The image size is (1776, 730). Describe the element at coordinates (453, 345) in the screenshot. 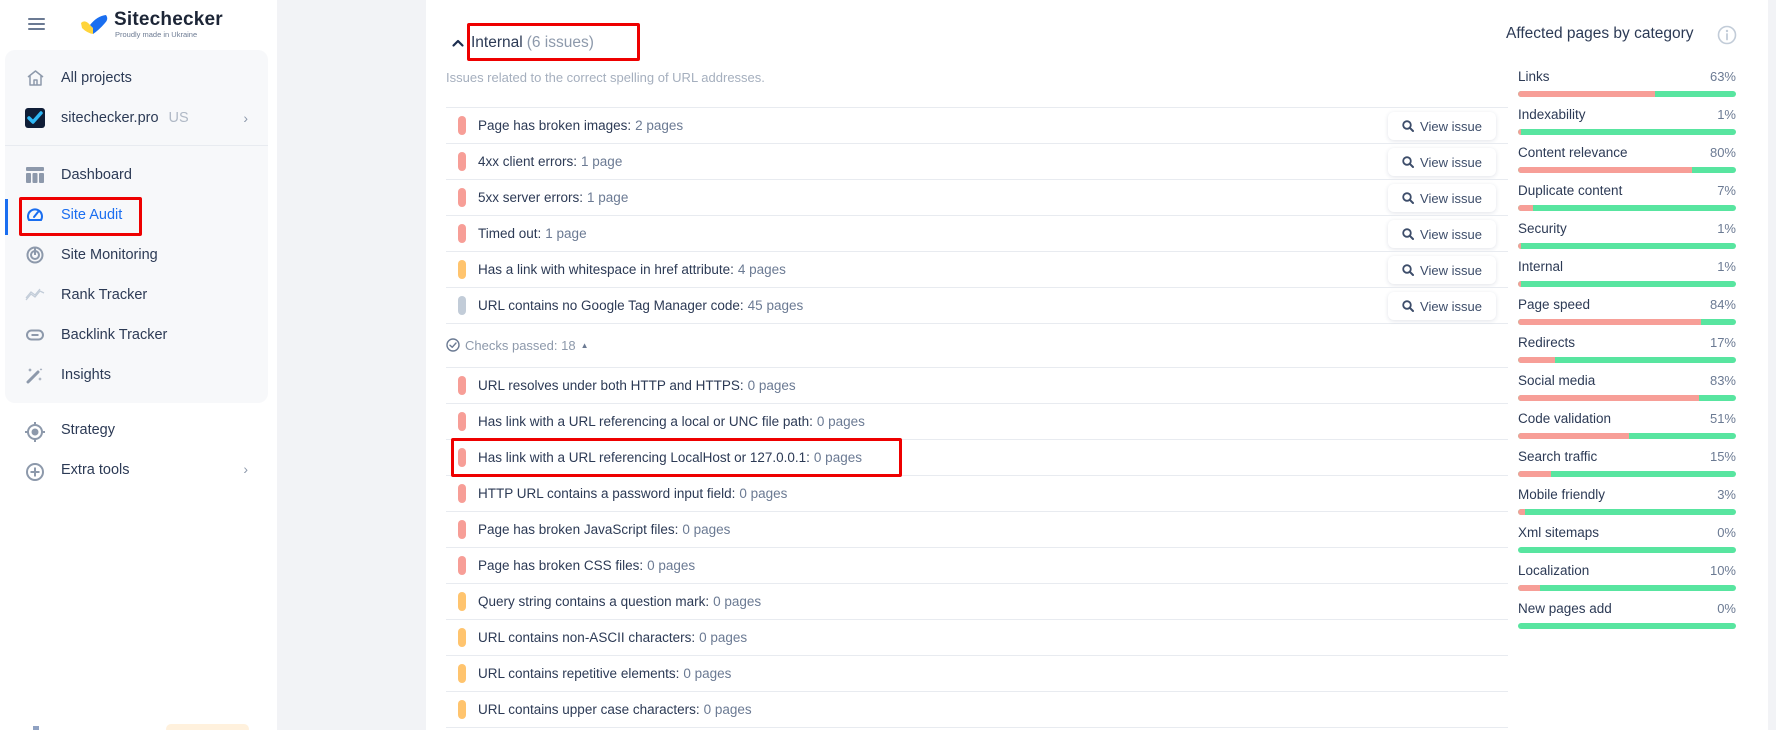

I see `check-circle-icon` at that location.